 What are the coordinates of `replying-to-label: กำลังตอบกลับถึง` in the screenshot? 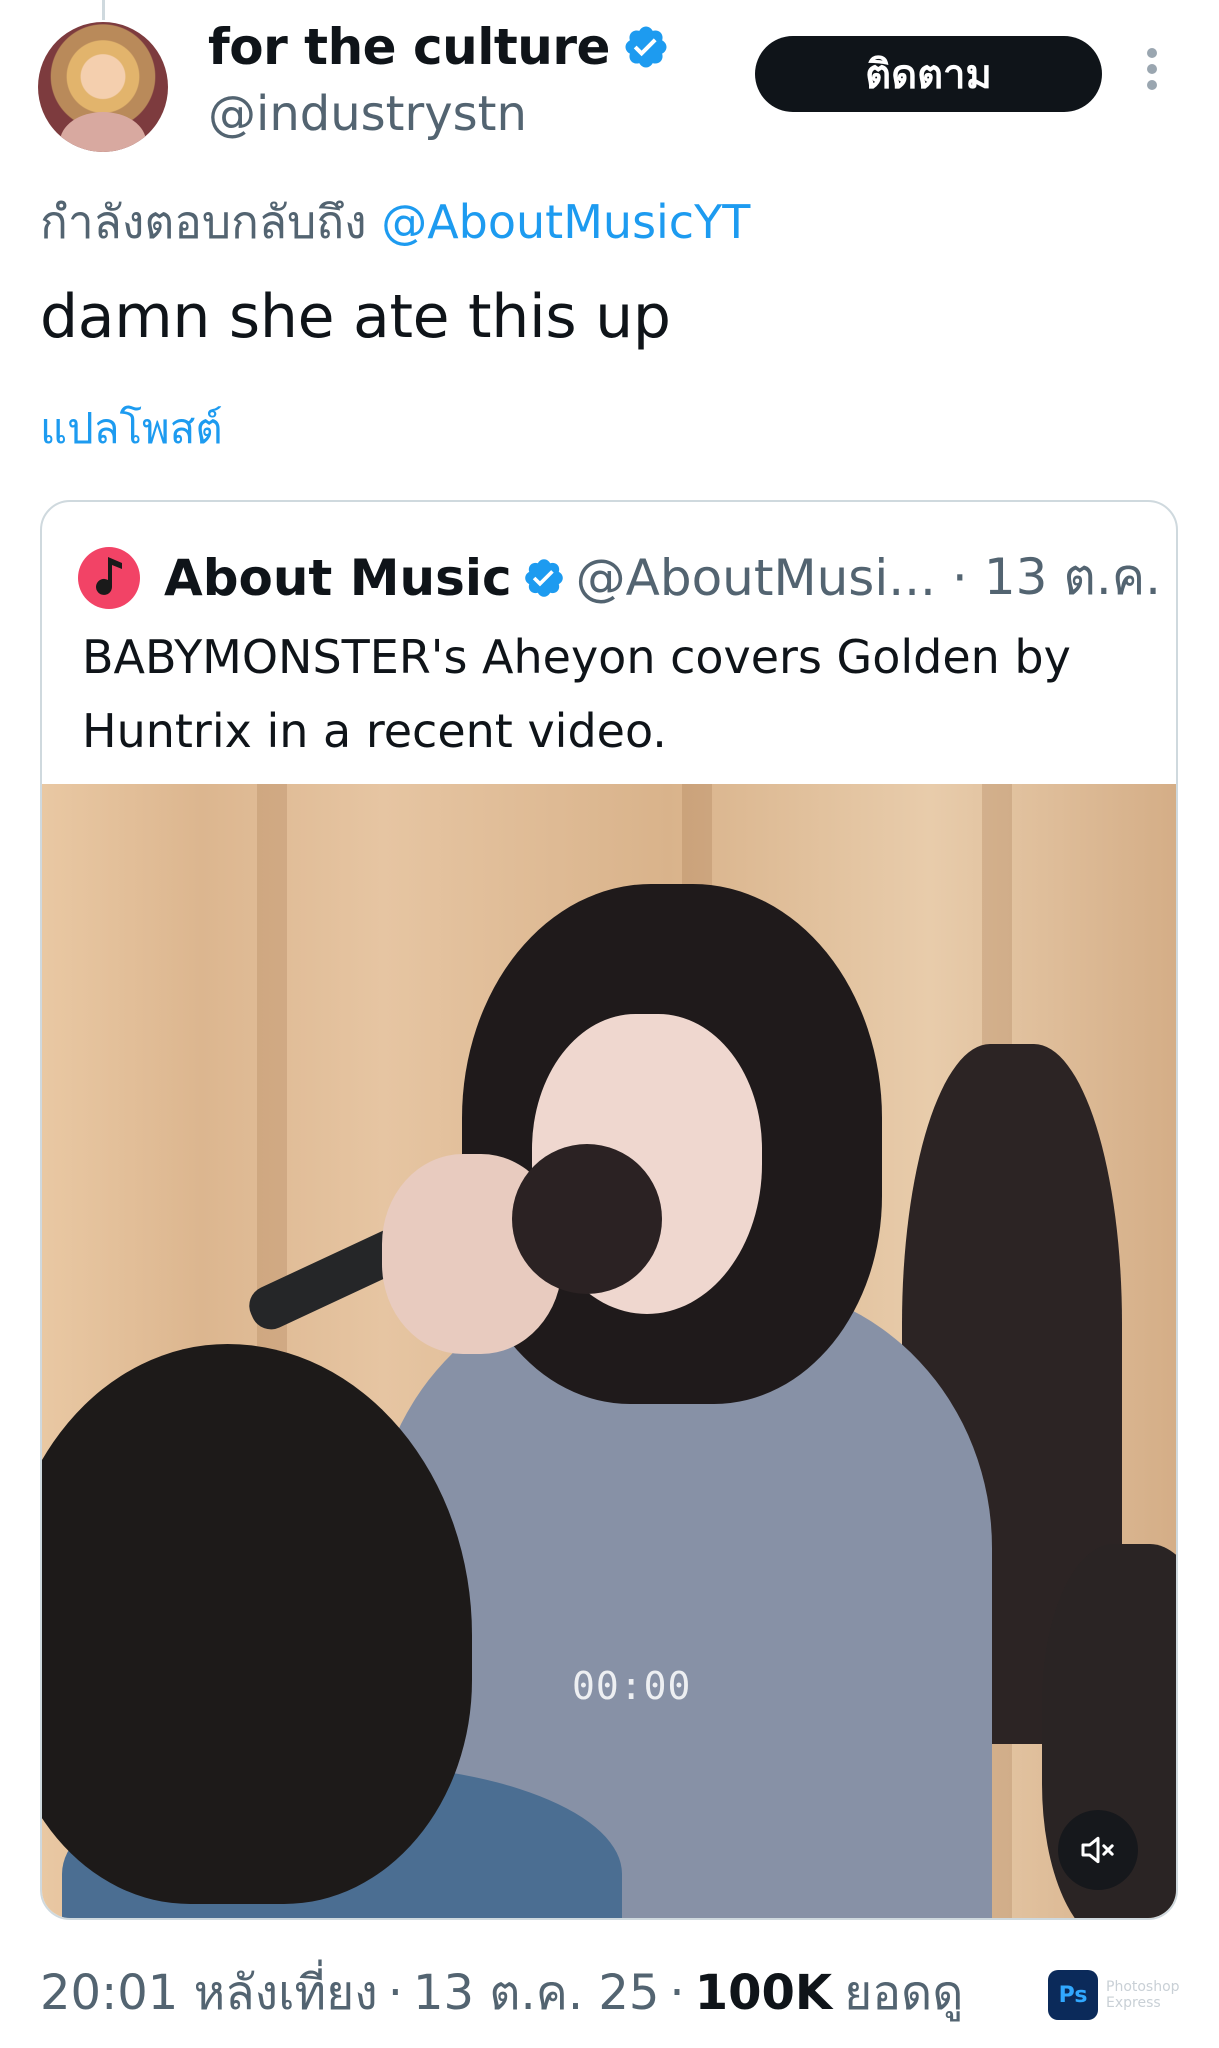 It's located at (203, 222).